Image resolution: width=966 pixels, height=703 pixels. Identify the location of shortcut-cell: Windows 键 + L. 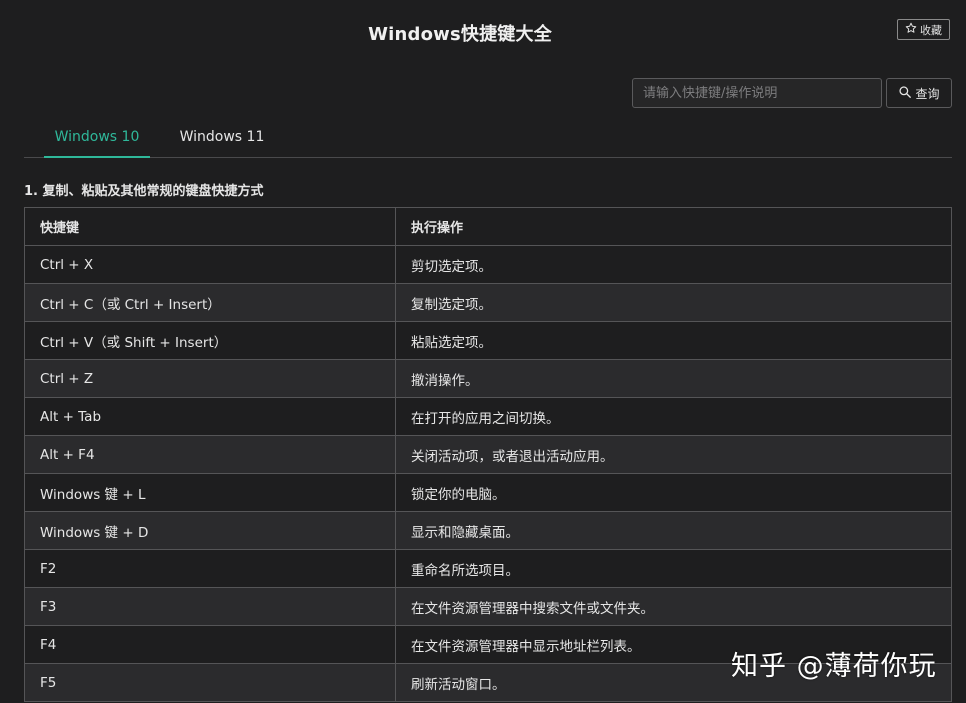
(210, 492).